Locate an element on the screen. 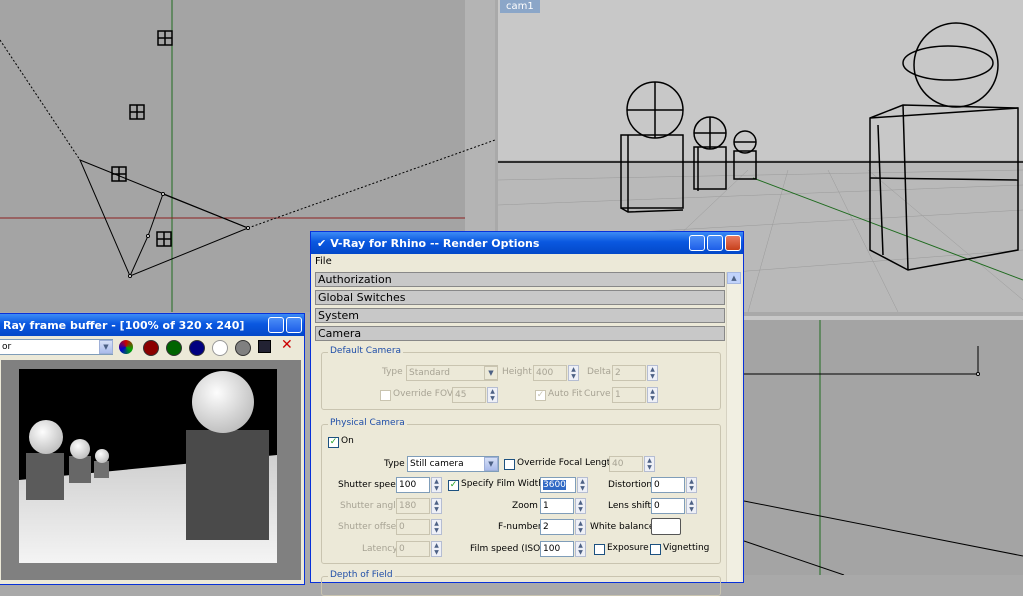 The height and width of the screenshot is (596, 1023). frame-buffer-toolbar: or ▼ ✕ is located at coordinates (152, 347).